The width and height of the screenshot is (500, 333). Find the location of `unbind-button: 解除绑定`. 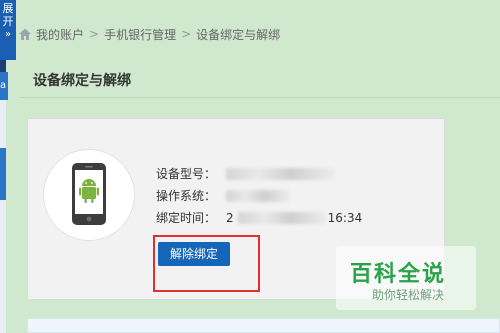

unbind-button: 解除绑定 is located at coordinates (194, 254).